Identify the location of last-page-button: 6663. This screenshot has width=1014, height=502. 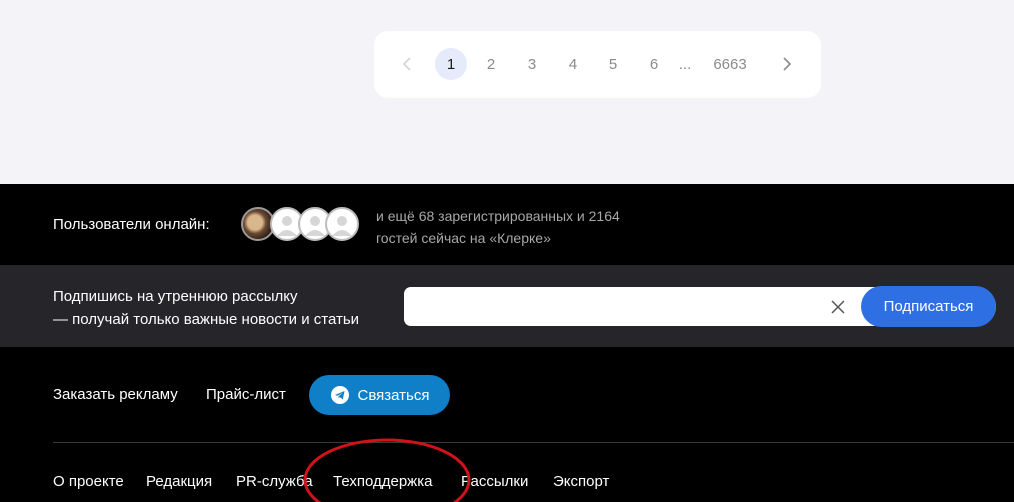
(730, 64).